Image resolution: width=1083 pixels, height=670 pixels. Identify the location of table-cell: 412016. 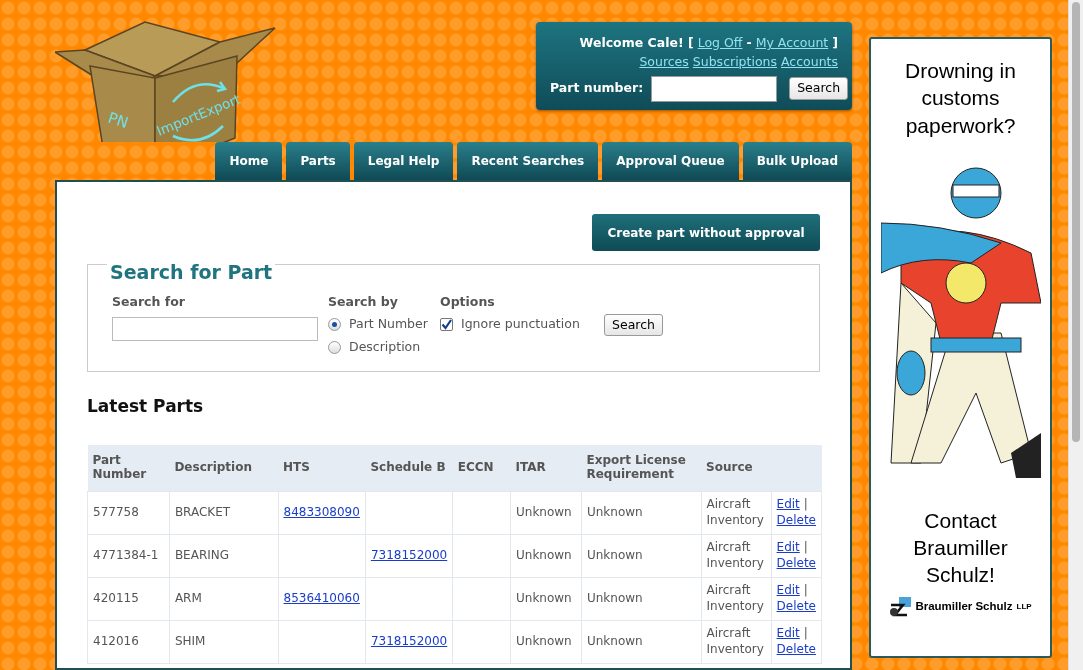
(128, 642).